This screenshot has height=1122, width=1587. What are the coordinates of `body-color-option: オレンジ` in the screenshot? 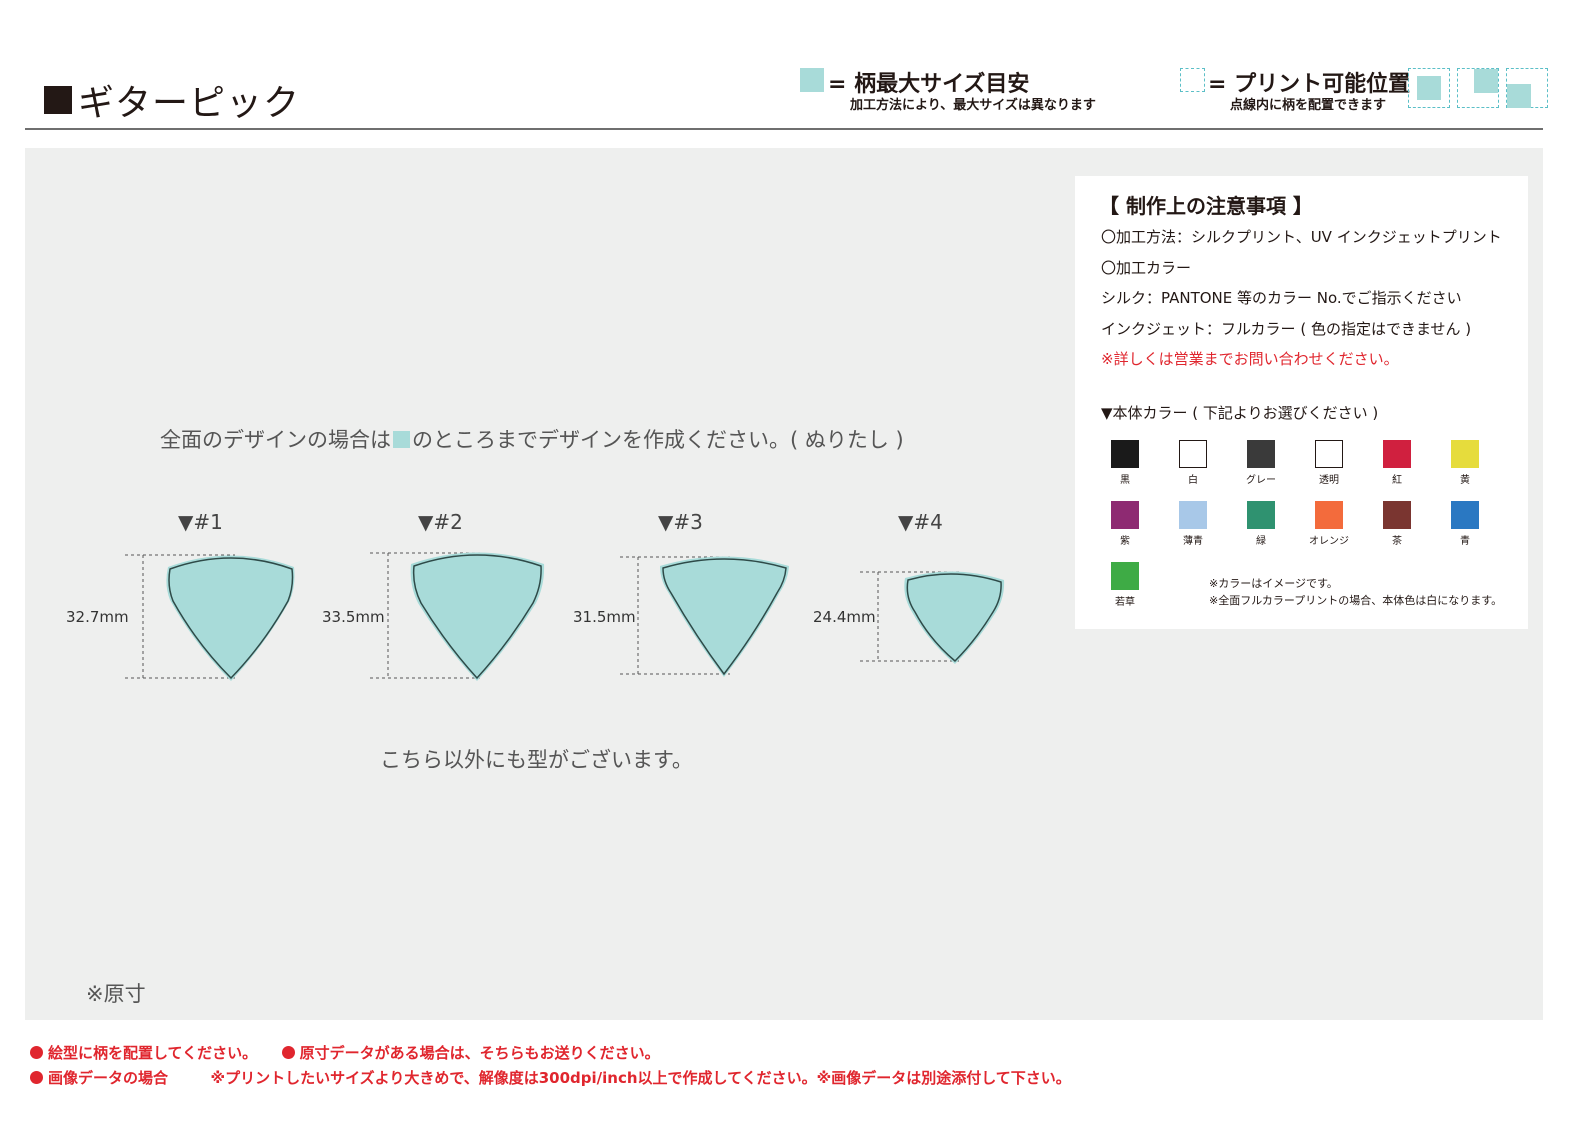 It's located at (1329, 524).